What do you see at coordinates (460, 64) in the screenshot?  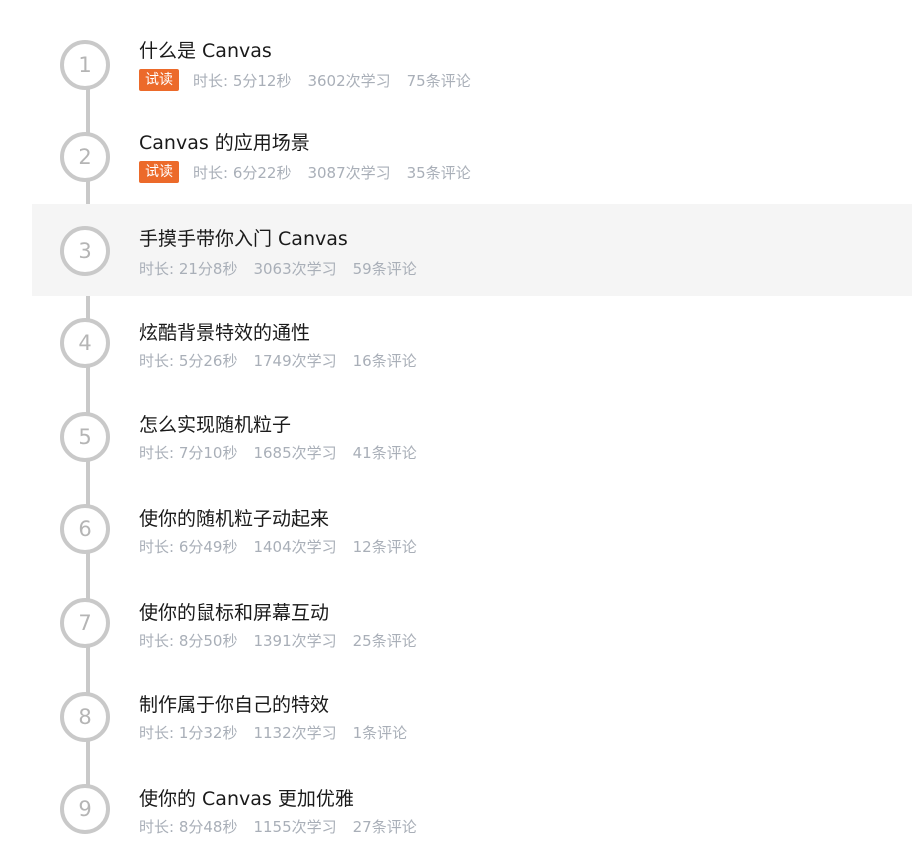 I see `lesson-row-1: 1 什么是 Canvas 试读 时长: 5分12秒 3602次学习 75条评论` at bounding box center [460, 64].